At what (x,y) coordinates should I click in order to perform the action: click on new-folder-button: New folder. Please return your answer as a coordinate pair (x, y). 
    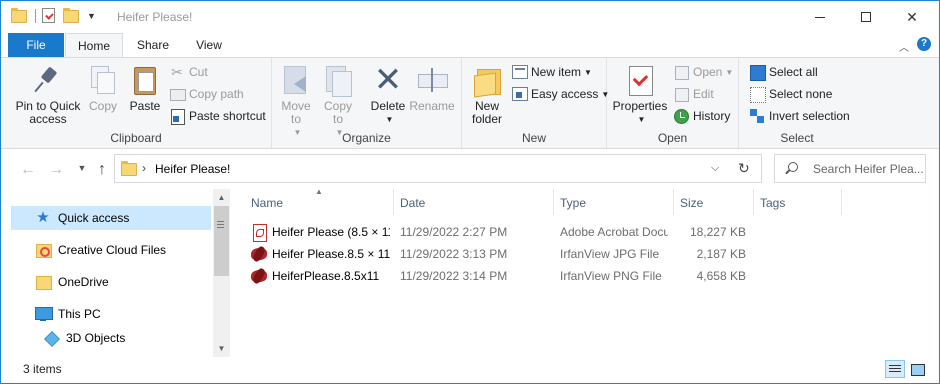
    Looking at the image, I should click on (487, 95).